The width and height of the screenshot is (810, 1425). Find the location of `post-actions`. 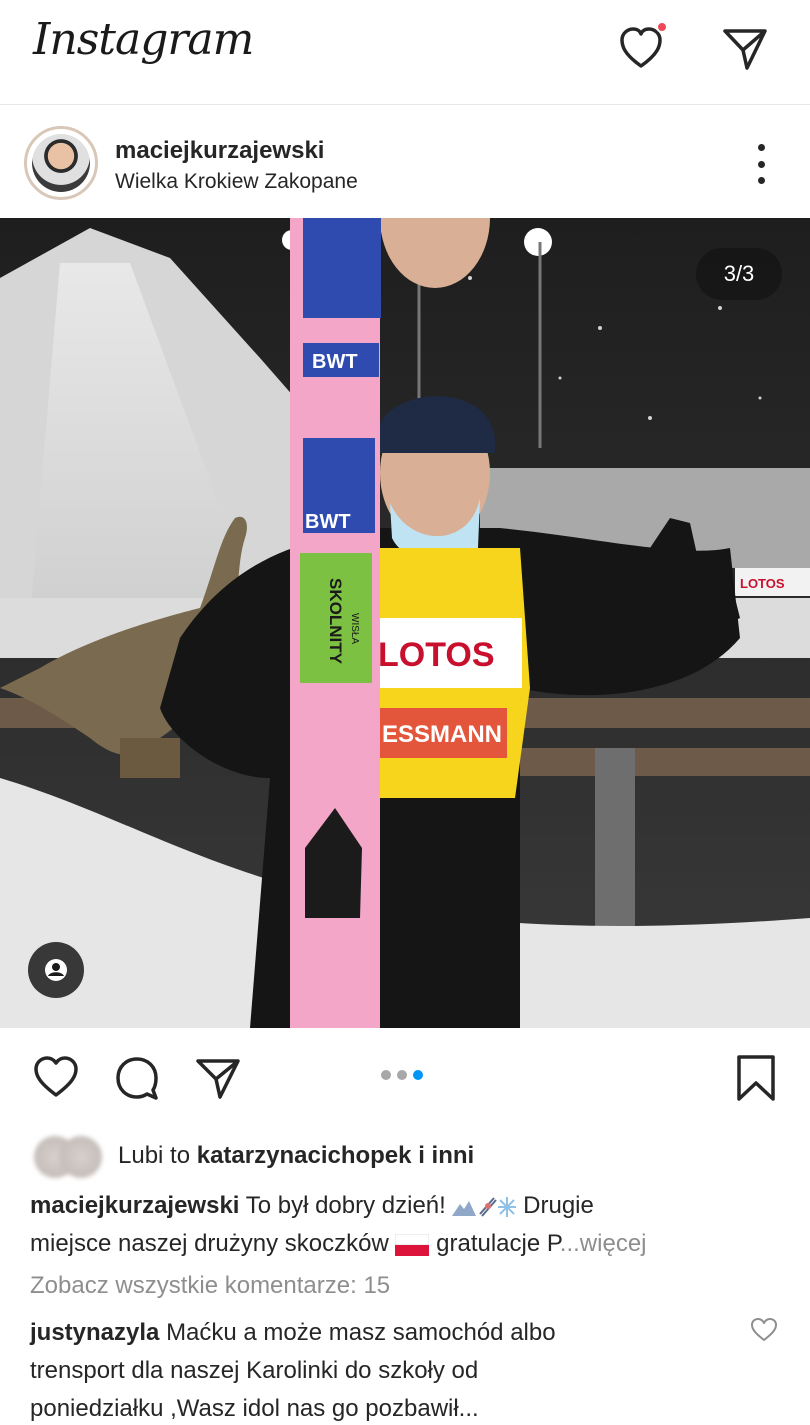

post-actions is located at coordinates (405, 1078).